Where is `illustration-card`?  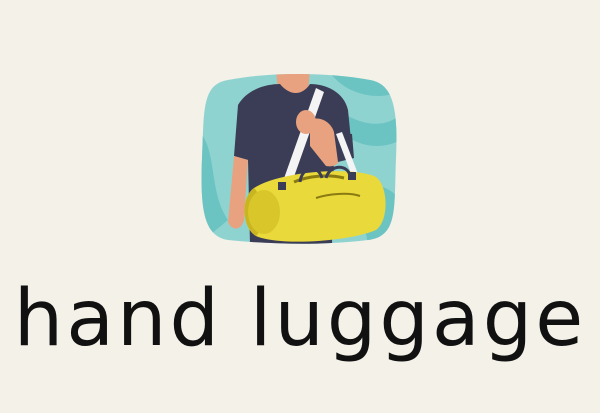 illustration-card is located at coordinates (299, 157).